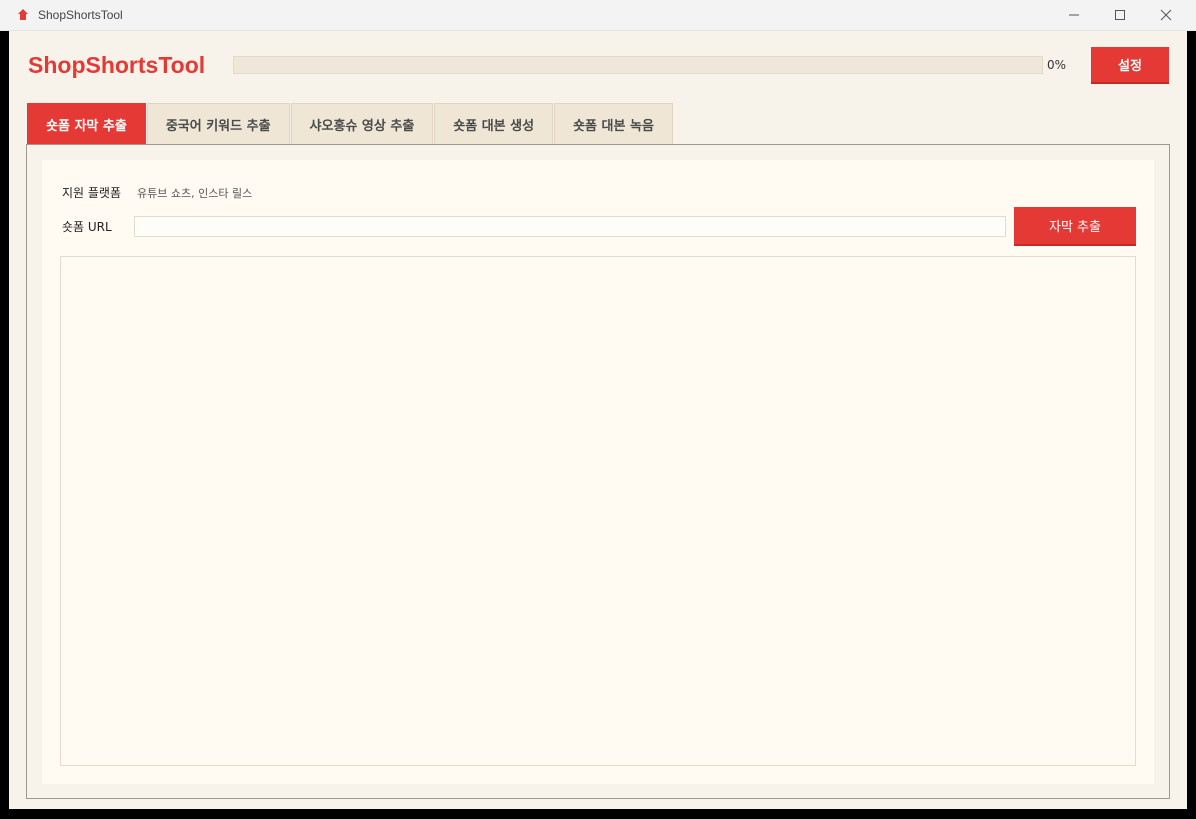  I want to click on tab-shortform-subtitle-extract: 숏폼 자막 추출, so click(86, 123).